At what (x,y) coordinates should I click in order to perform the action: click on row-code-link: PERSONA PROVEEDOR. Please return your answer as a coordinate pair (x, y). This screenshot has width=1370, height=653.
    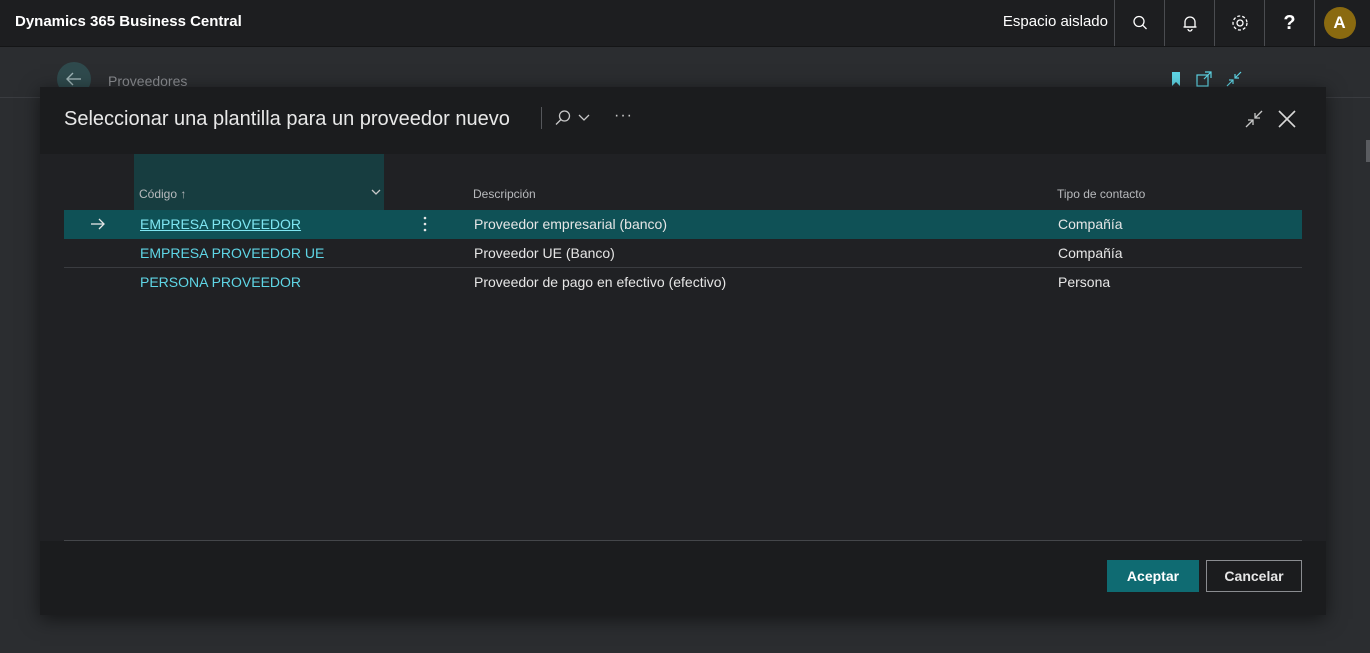
    Looking at the image, I should click on (220, 282).